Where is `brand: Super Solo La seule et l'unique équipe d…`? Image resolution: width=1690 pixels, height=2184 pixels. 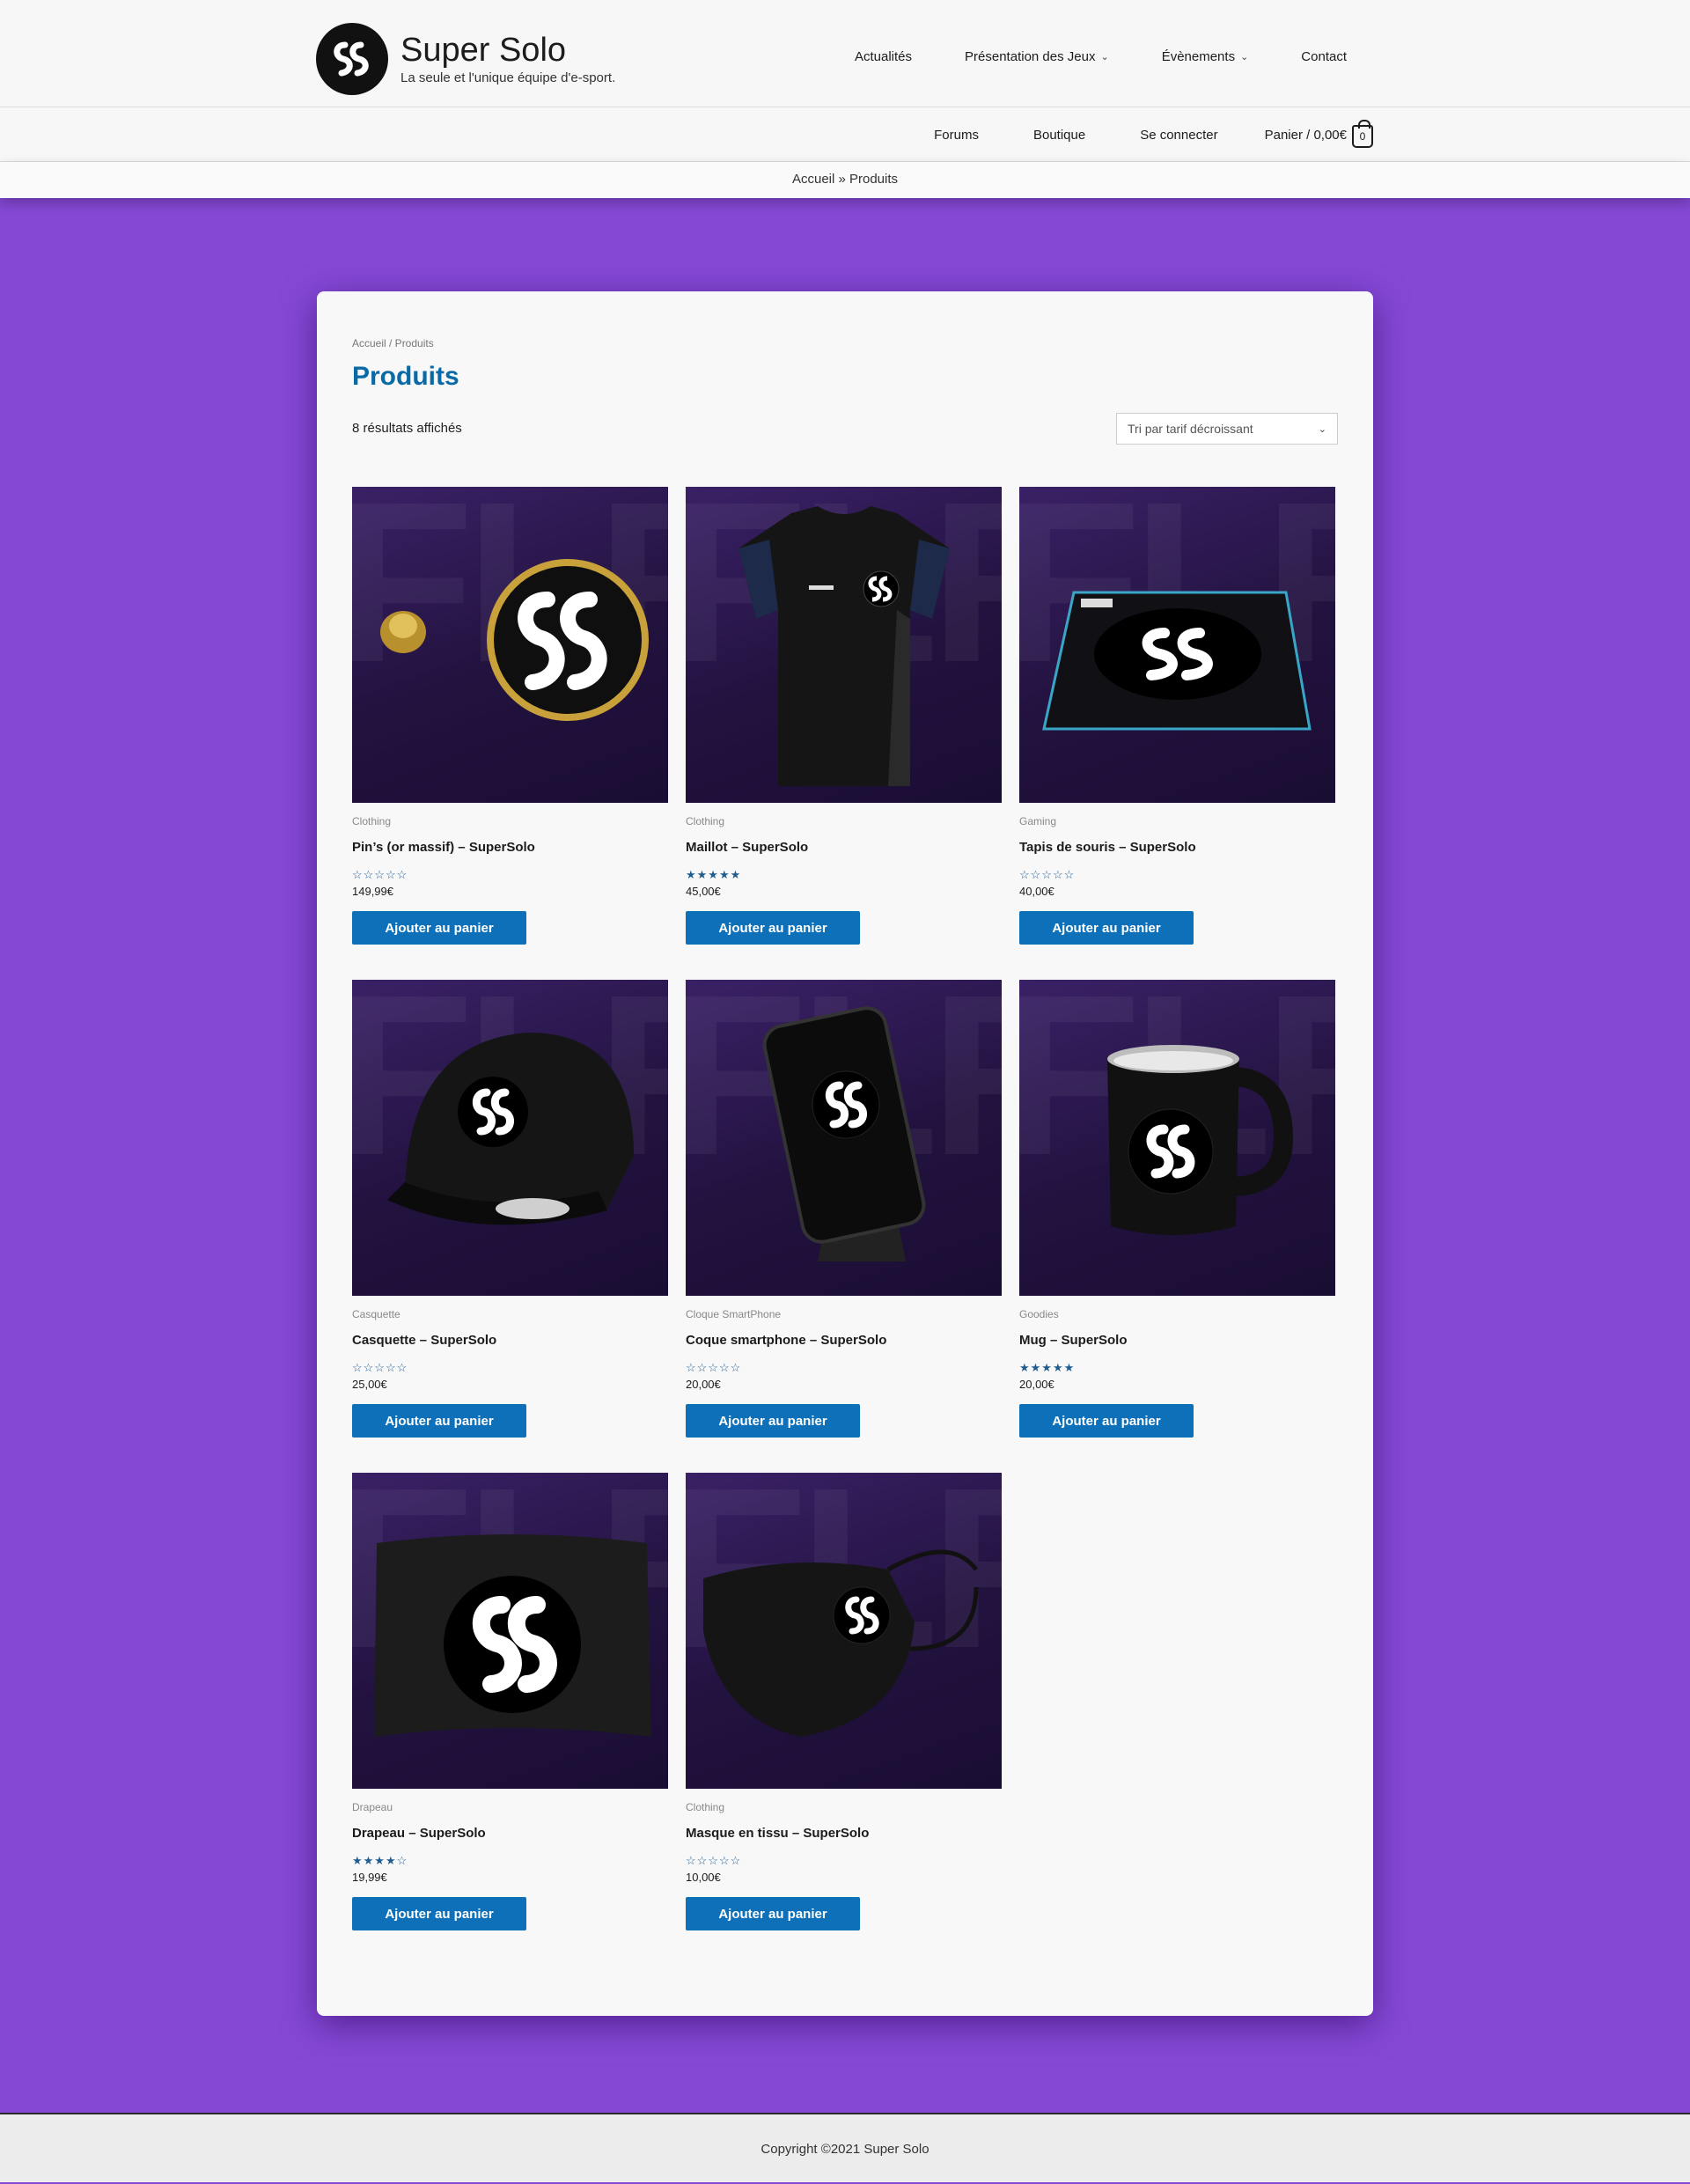
brand: Super Solo La seule et l'unique équipe d… is located at coordinates (466, 59).